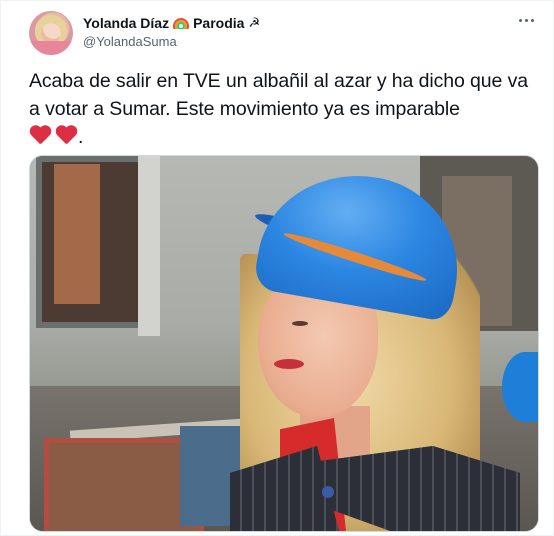  I want to click on author-suffix: Parodia, so click(219, 23).